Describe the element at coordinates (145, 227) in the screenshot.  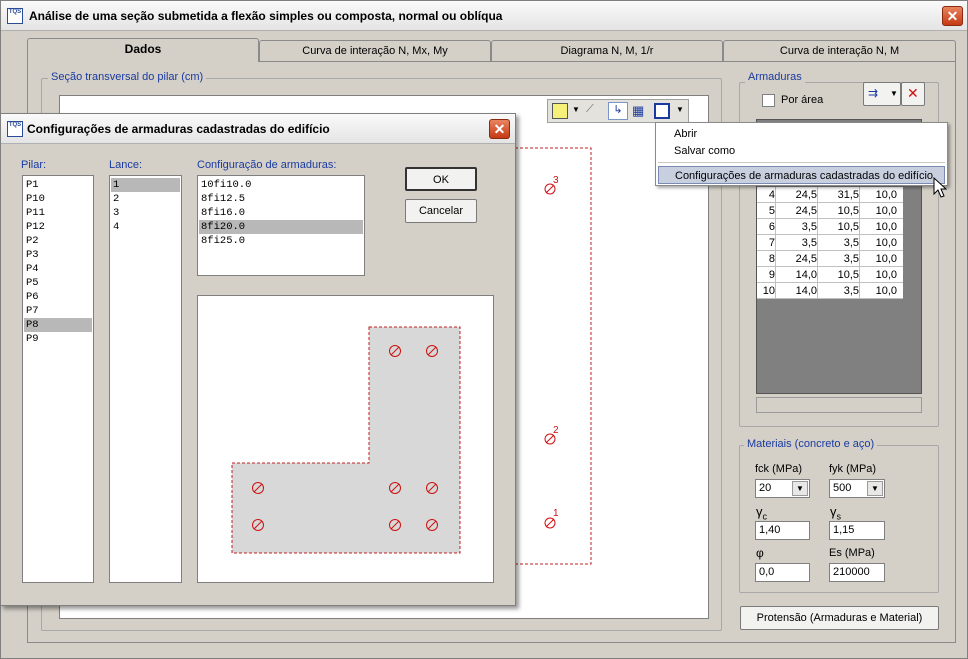
I see `lance-list-item: 4` at that location.